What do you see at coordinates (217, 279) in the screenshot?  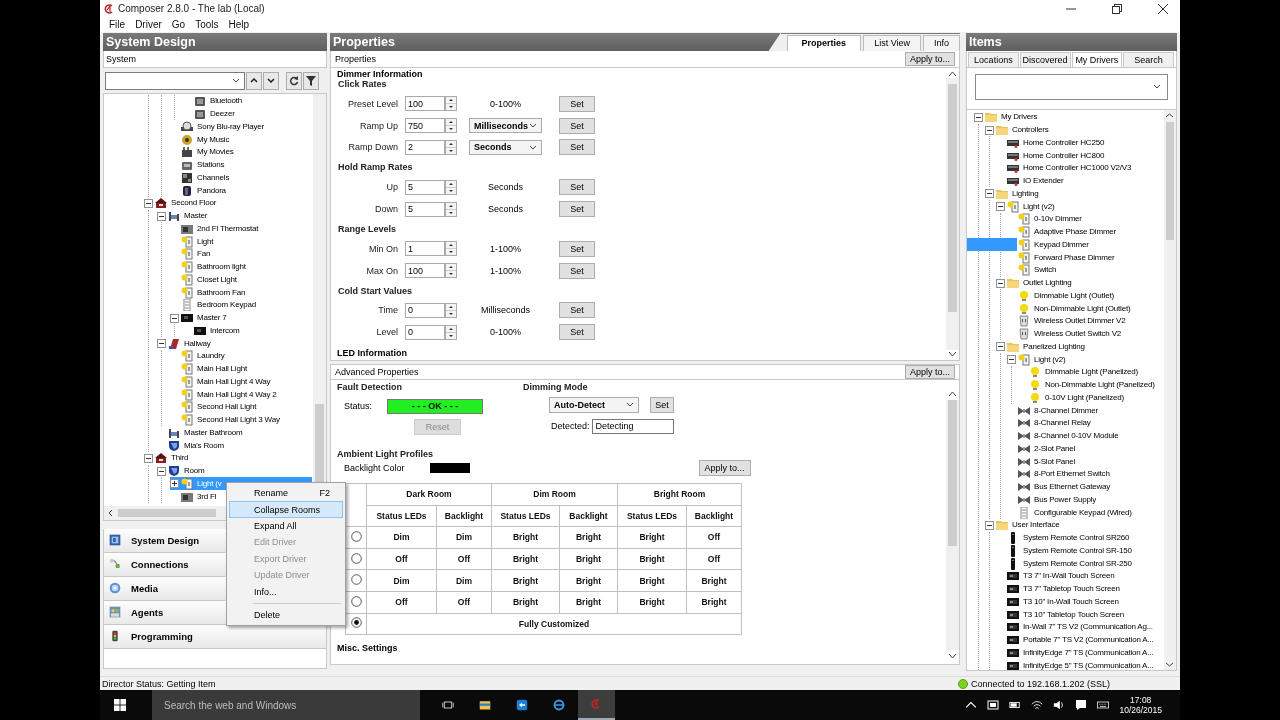 I see `tree-item: Closet Light` at bounding box center [217, 279].